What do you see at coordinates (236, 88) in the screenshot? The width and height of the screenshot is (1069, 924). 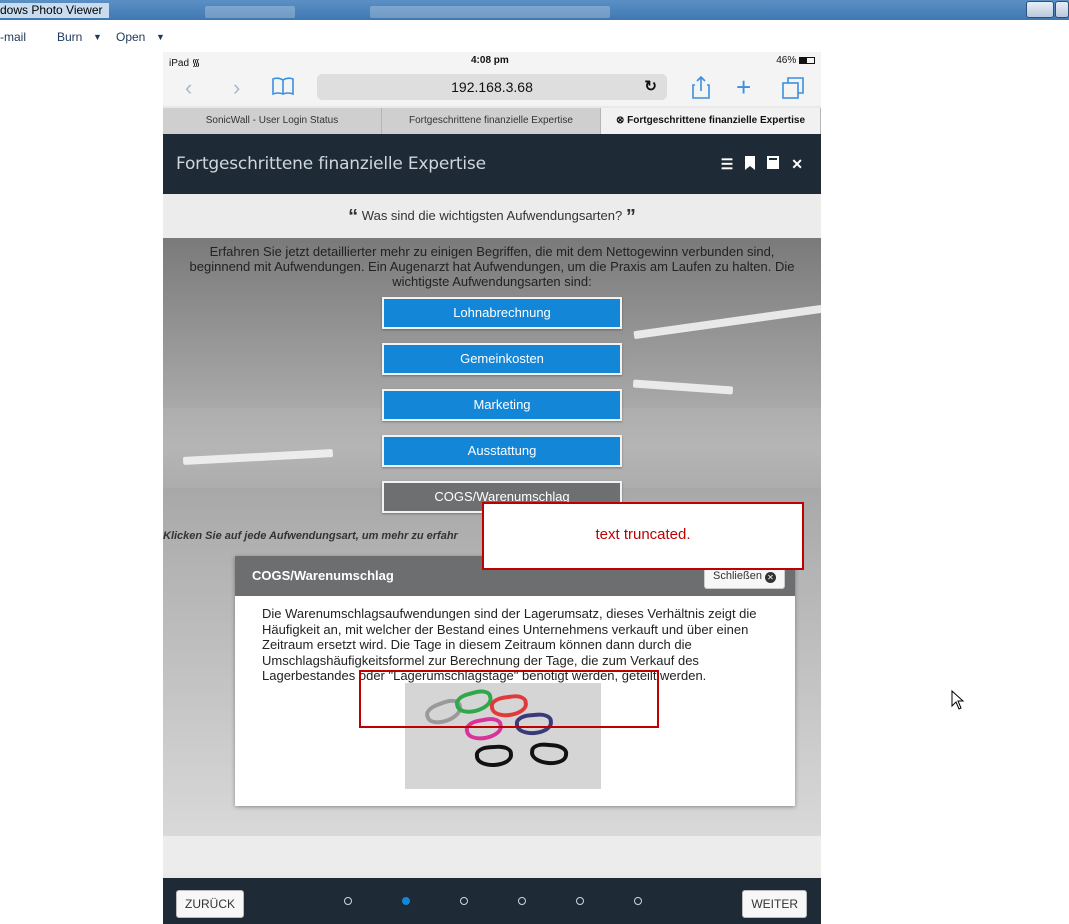 I see `forward-icon: ›` at bounding box center [236, 88].